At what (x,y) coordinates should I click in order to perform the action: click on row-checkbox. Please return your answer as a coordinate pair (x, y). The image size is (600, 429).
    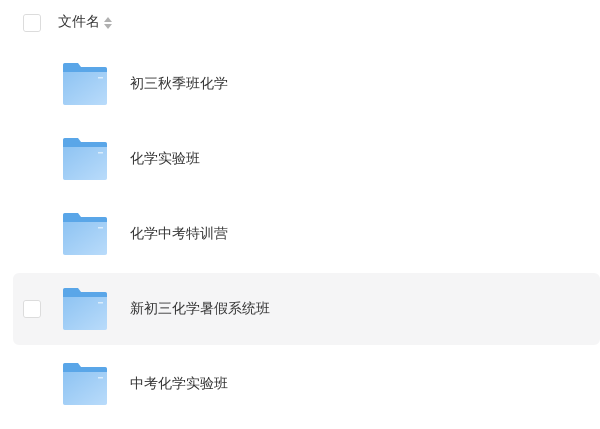
    Looking at the image, I should click on (32, 309).